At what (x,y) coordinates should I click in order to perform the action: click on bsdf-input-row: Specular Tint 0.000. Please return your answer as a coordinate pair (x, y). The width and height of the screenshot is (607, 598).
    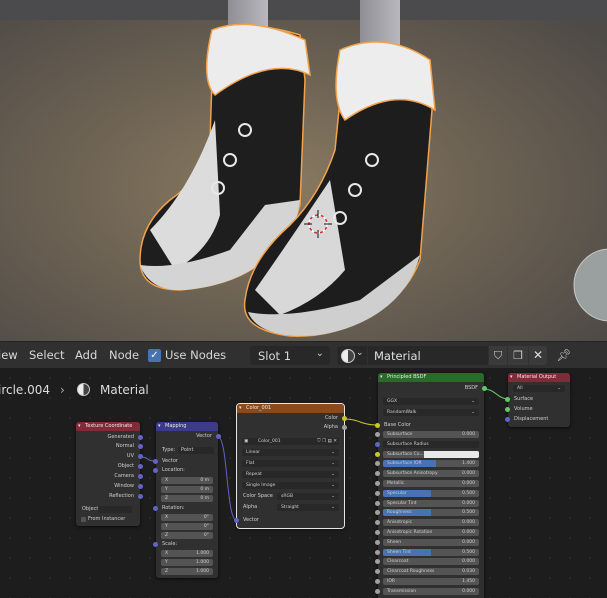
    Looking at the image, I should click on (429, 503).